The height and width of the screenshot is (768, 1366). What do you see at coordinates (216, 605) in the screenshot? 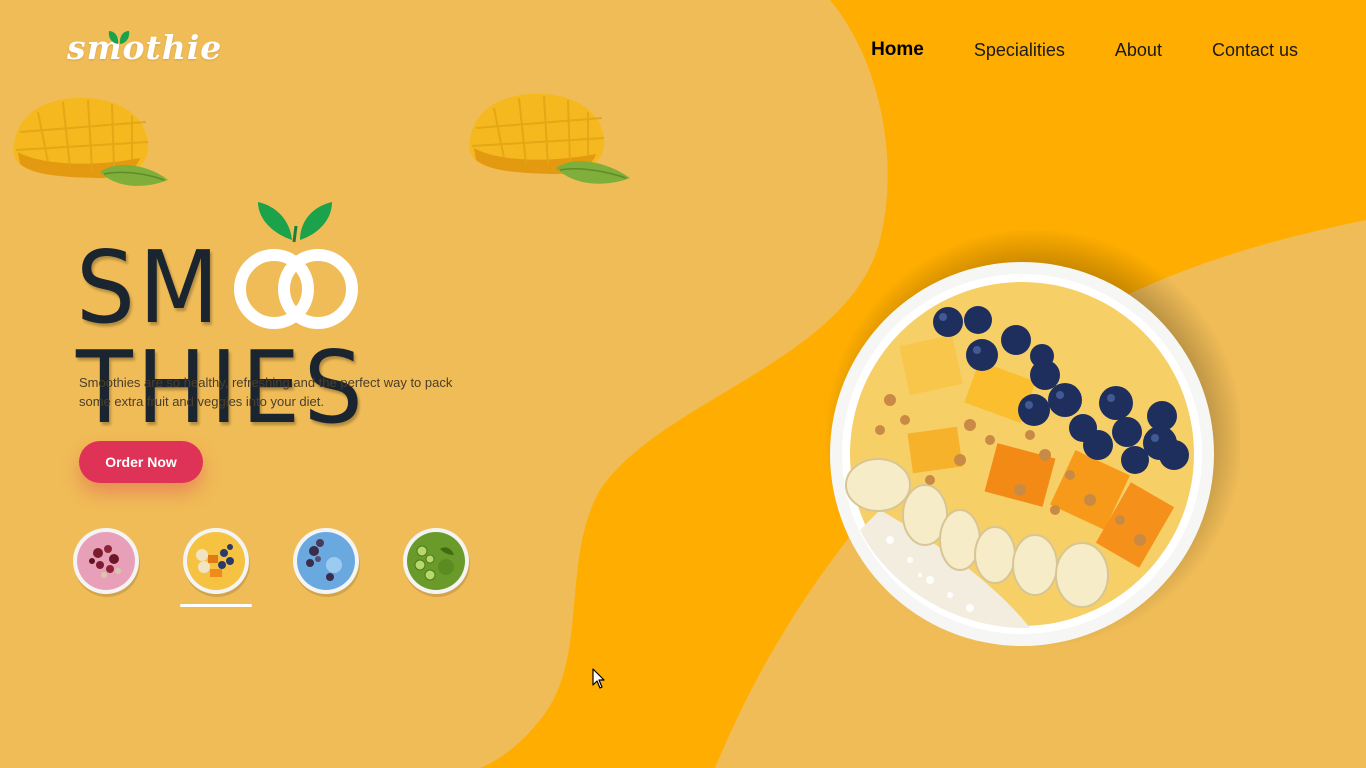
I see `selected-thumbnail-indicator` at bounding box center [216, 605].